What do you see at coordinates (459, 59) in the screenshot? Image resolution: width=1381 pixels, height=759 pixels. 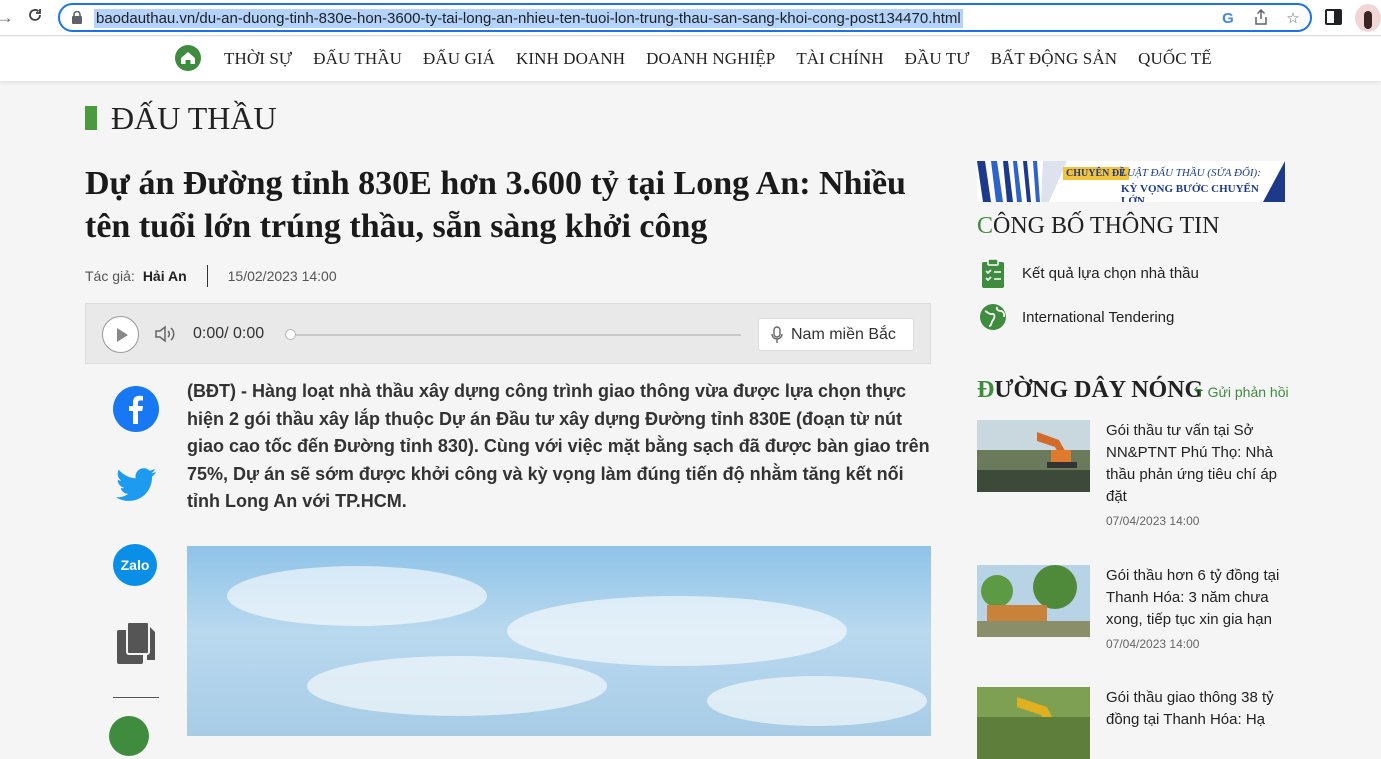 I see `nav-item-dau-gia: ĐẤU GIÁ` at bounding box center [459, 59].